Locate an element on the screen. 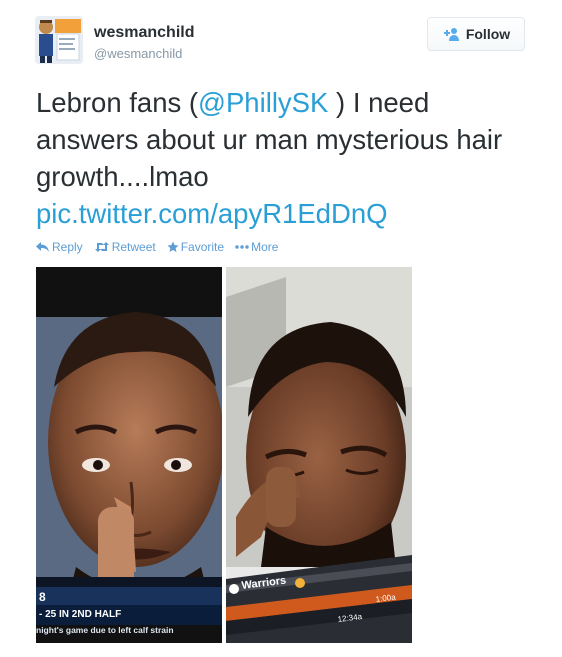  retweet-action: Retweet is located at coordinates (125, 247).